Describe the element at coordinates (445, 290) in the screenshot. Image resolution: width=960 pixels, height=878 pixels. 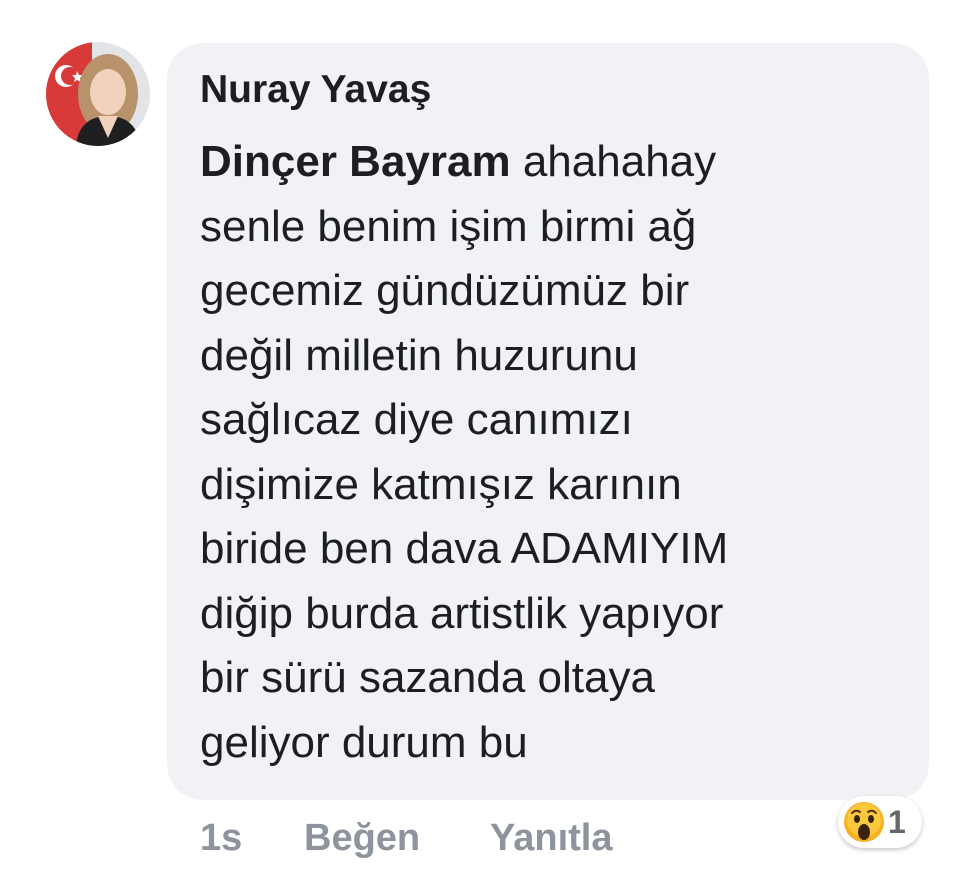
I see `comment-line-3: gecemiz gündüzümüz bir` at that location.